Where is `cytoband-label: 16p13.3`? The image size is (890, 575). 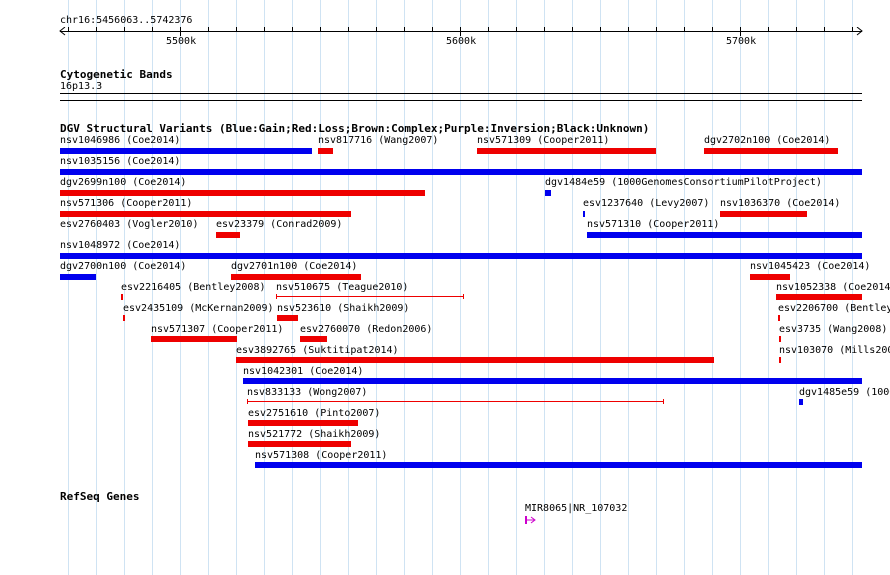 cytoband-label: 16p13.3 is located at coordinates (81, 86).